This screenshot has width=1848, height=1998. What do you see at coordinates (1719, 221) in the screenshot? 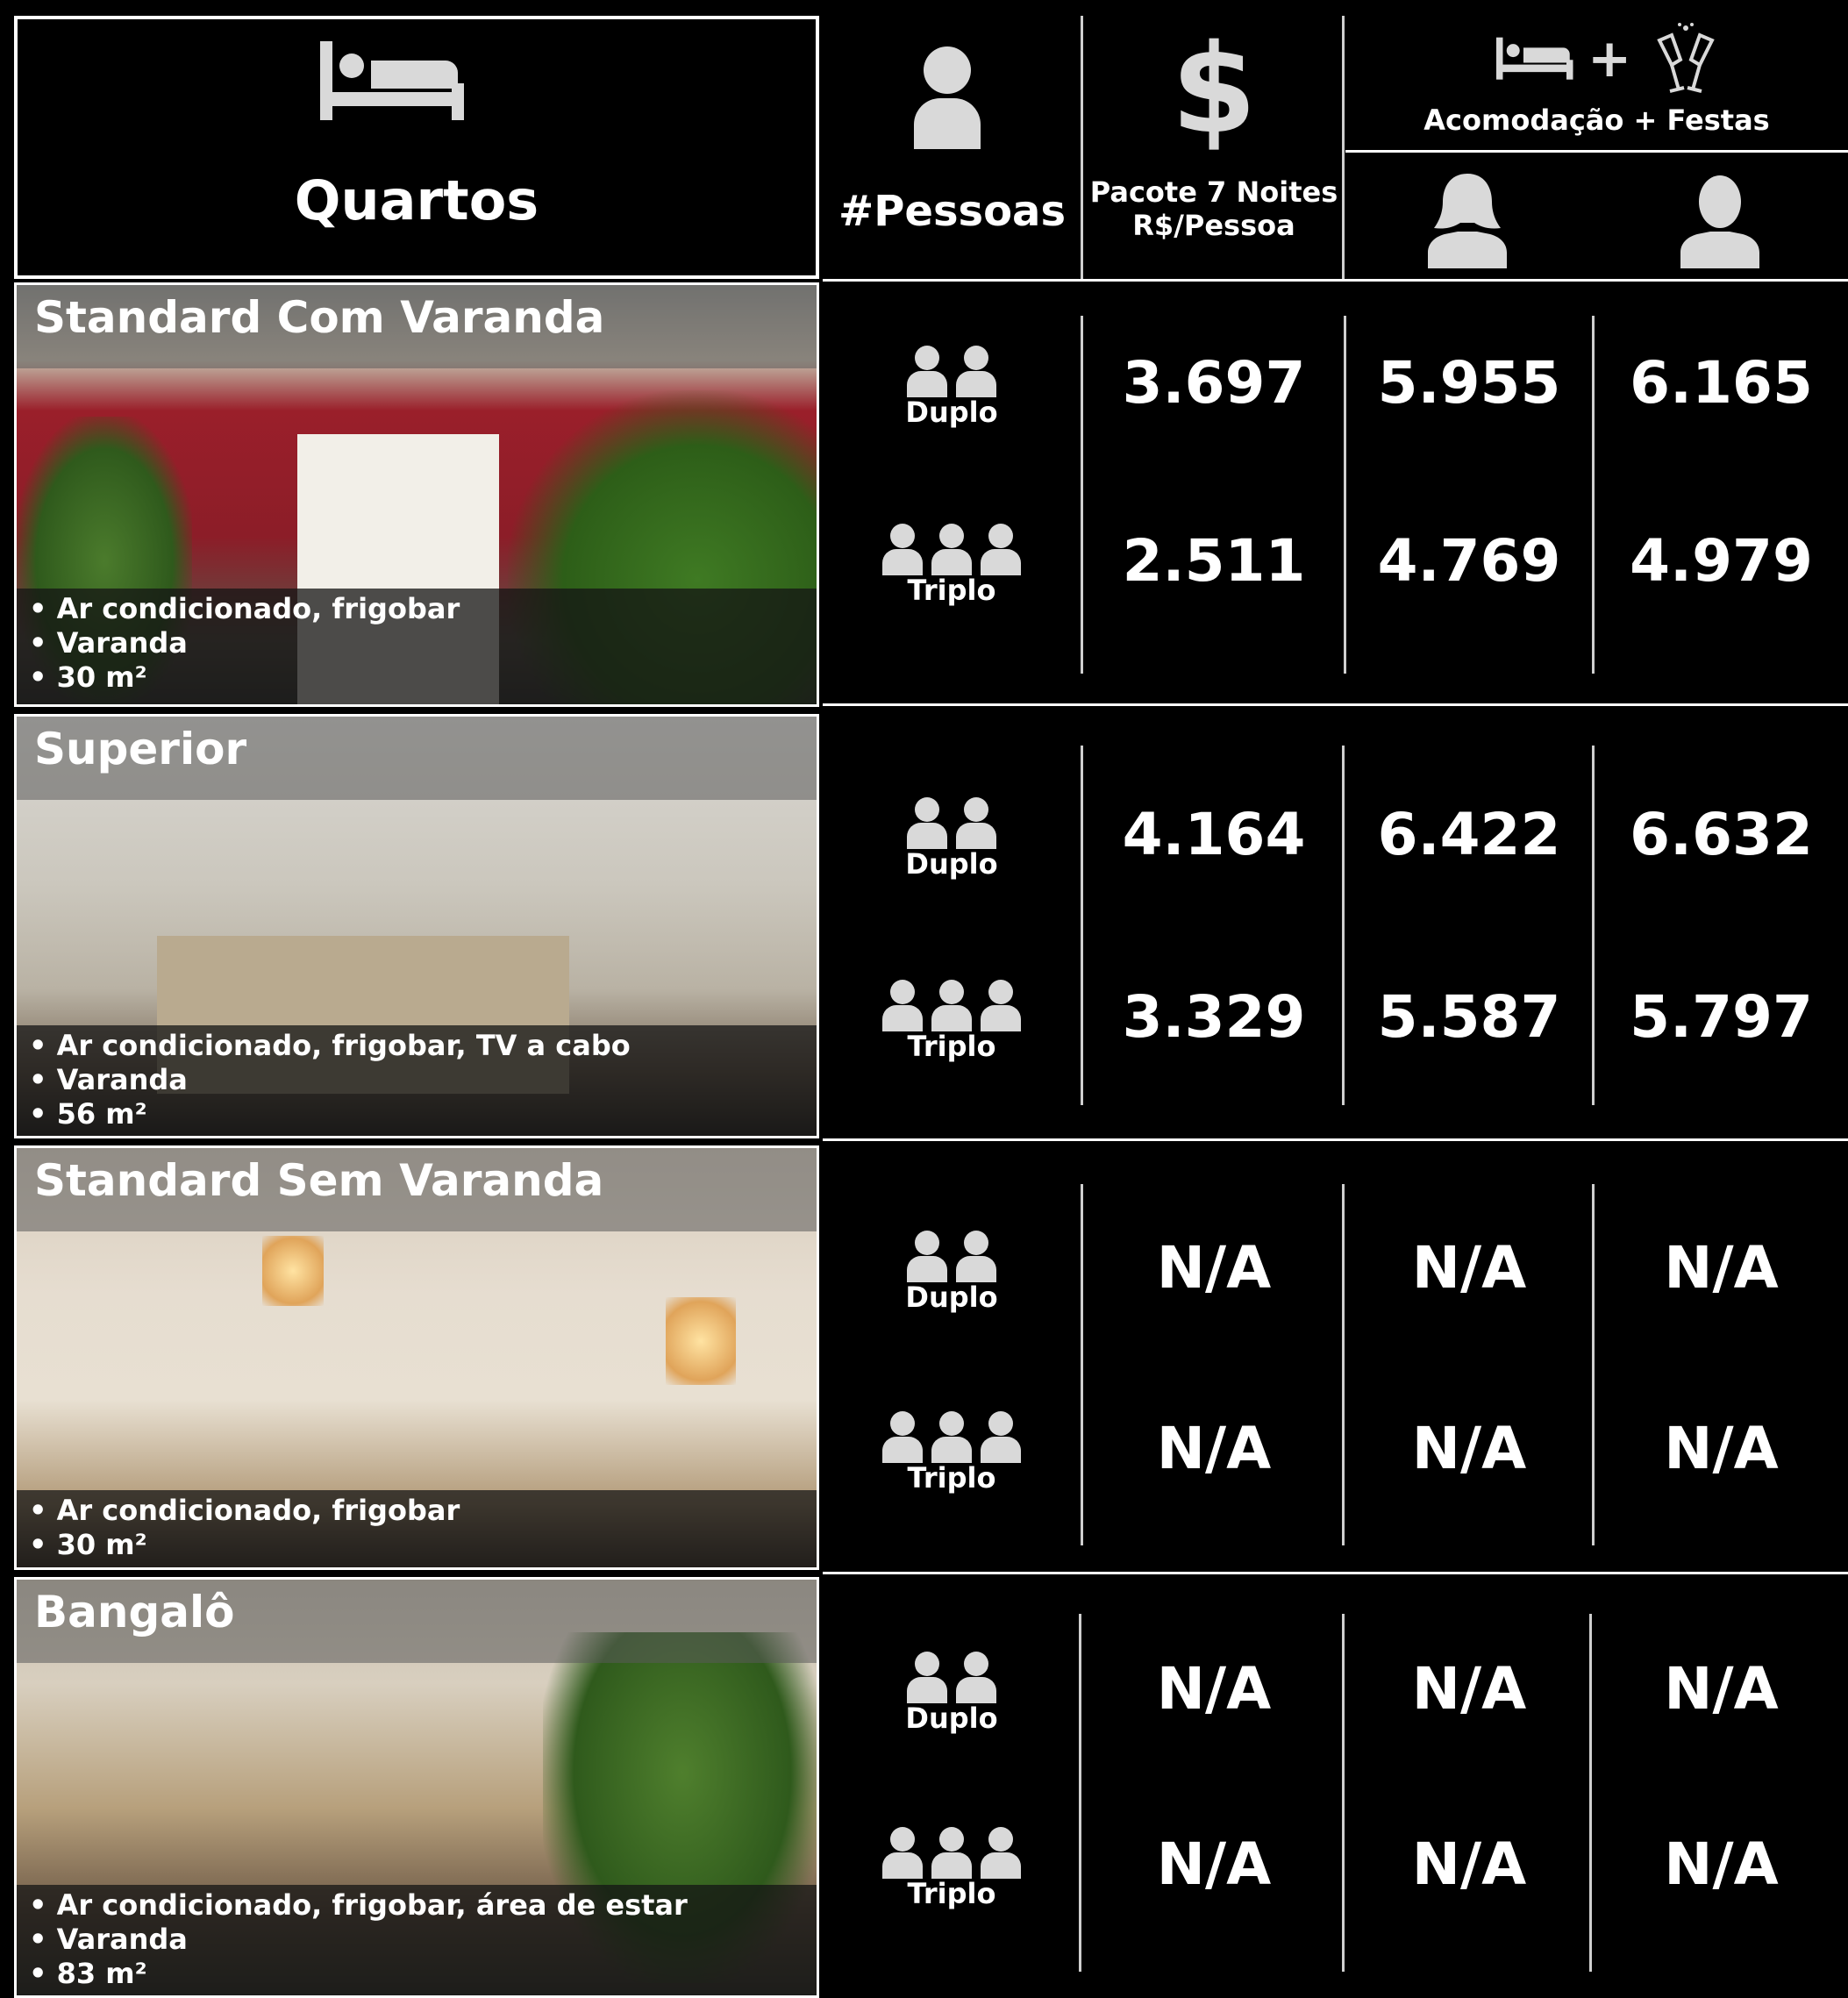
I see `male-person-icon` at bounding box center [1719, 221].